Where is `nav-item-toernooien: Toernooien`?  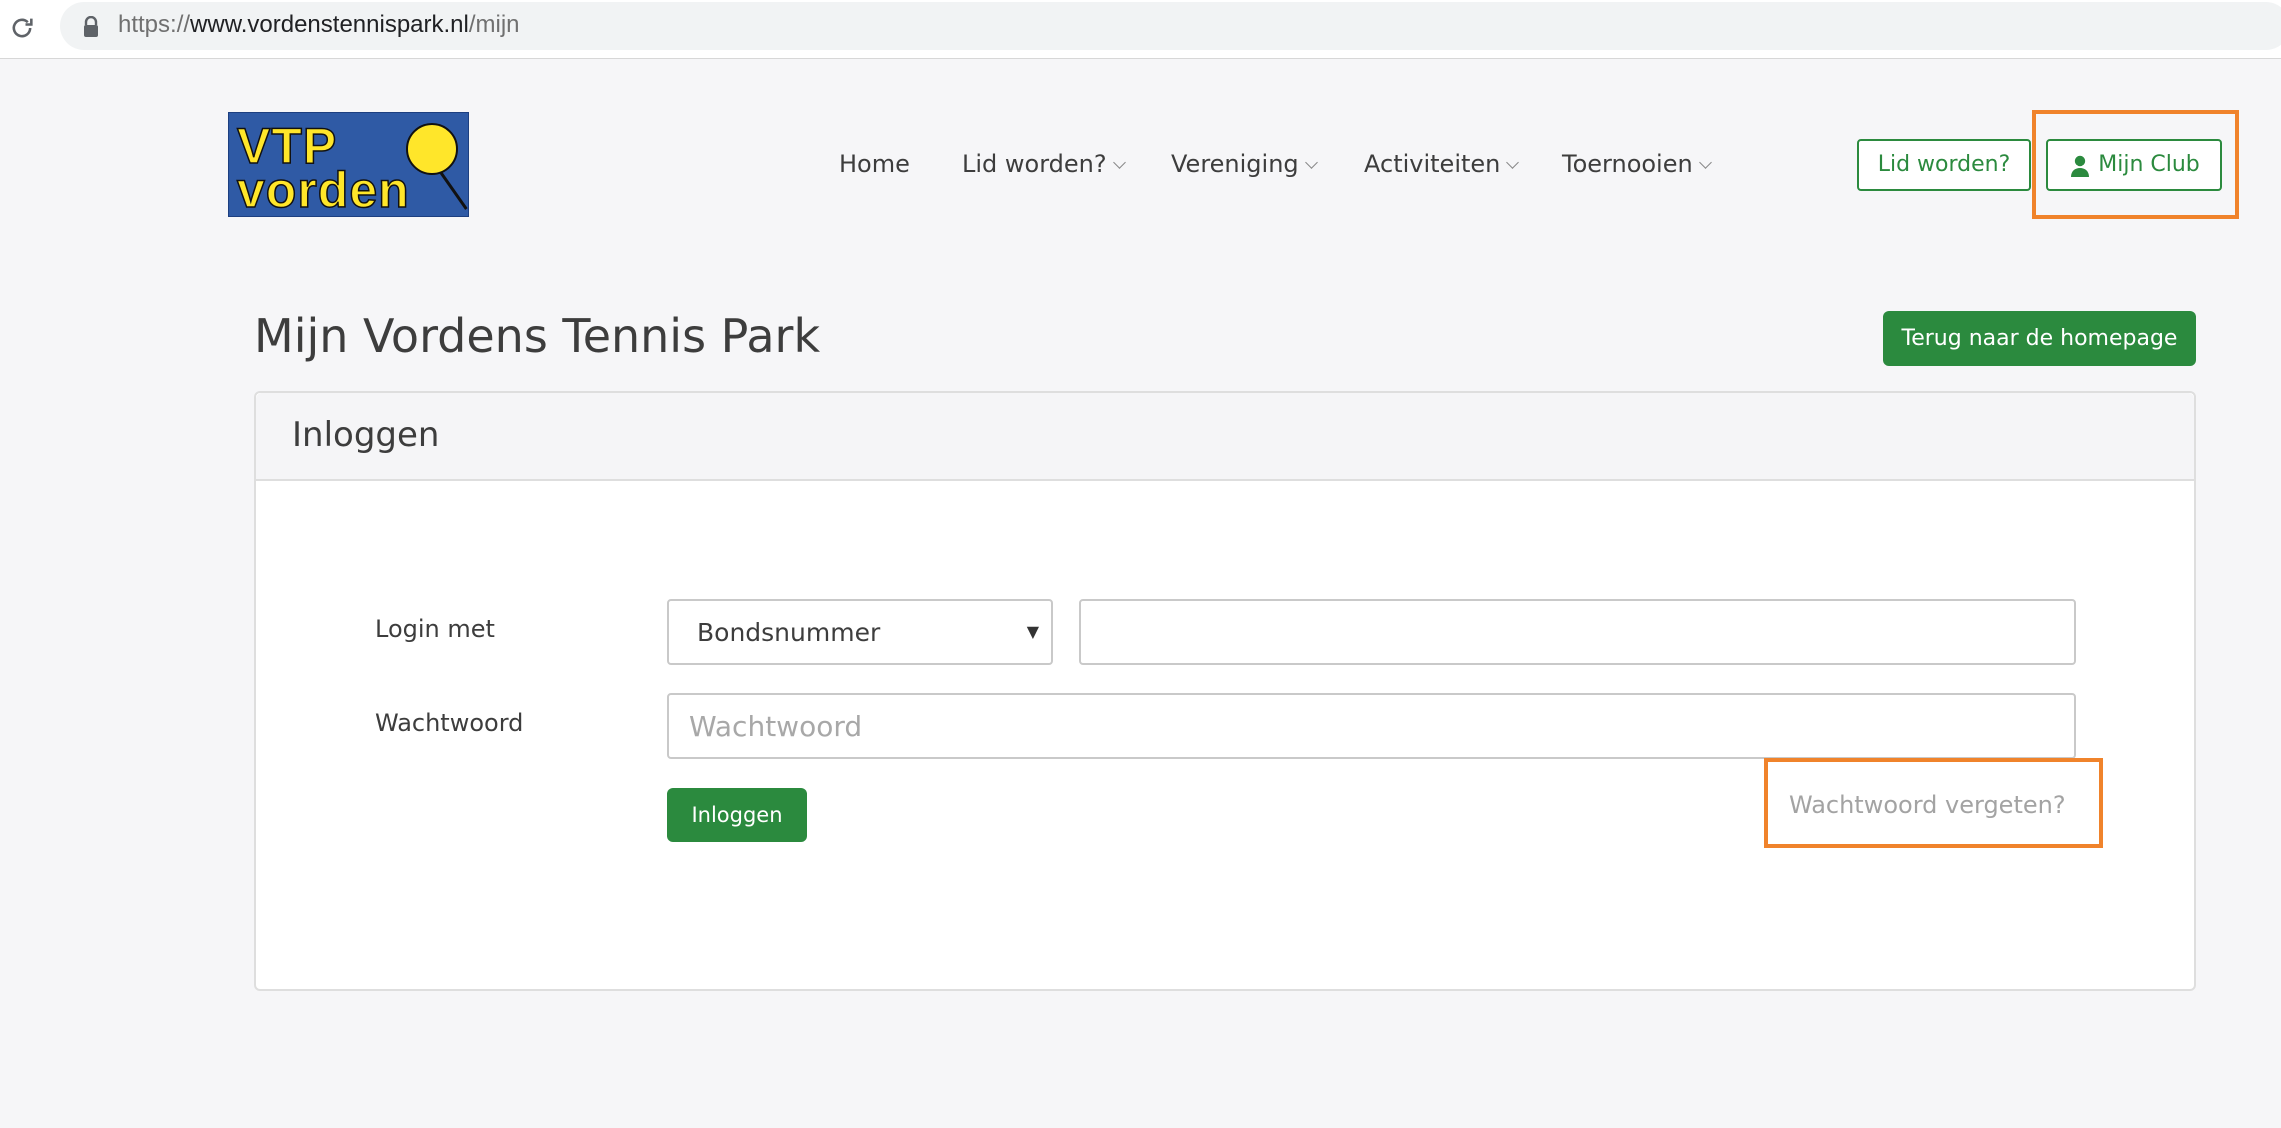
nav-item-toernooien: Toernooien is located at coordinates (1637, 164).